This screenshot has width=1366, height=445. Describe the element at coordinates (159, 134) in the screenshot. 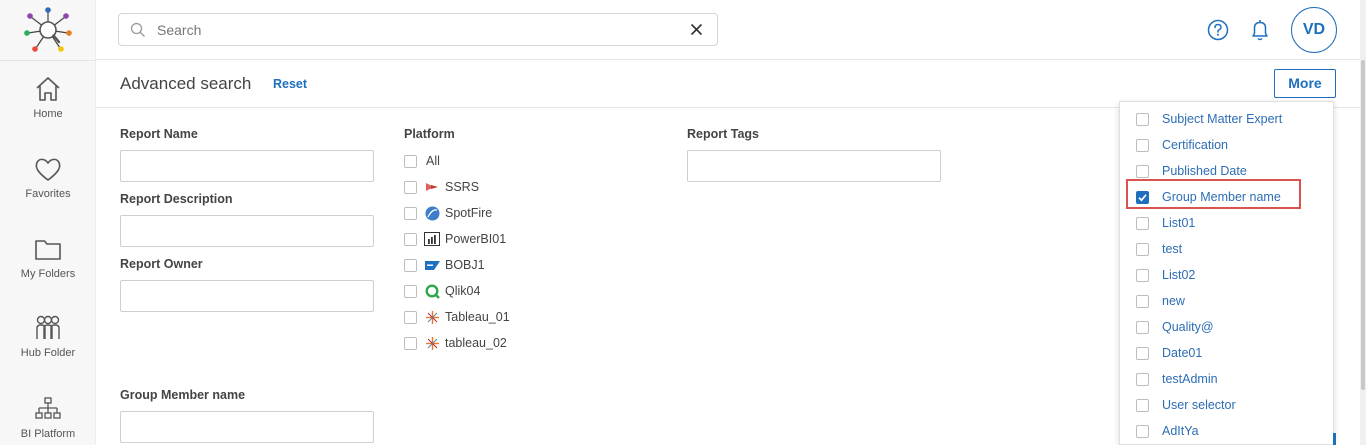

I see `report-name-label: Report Name` at that location.